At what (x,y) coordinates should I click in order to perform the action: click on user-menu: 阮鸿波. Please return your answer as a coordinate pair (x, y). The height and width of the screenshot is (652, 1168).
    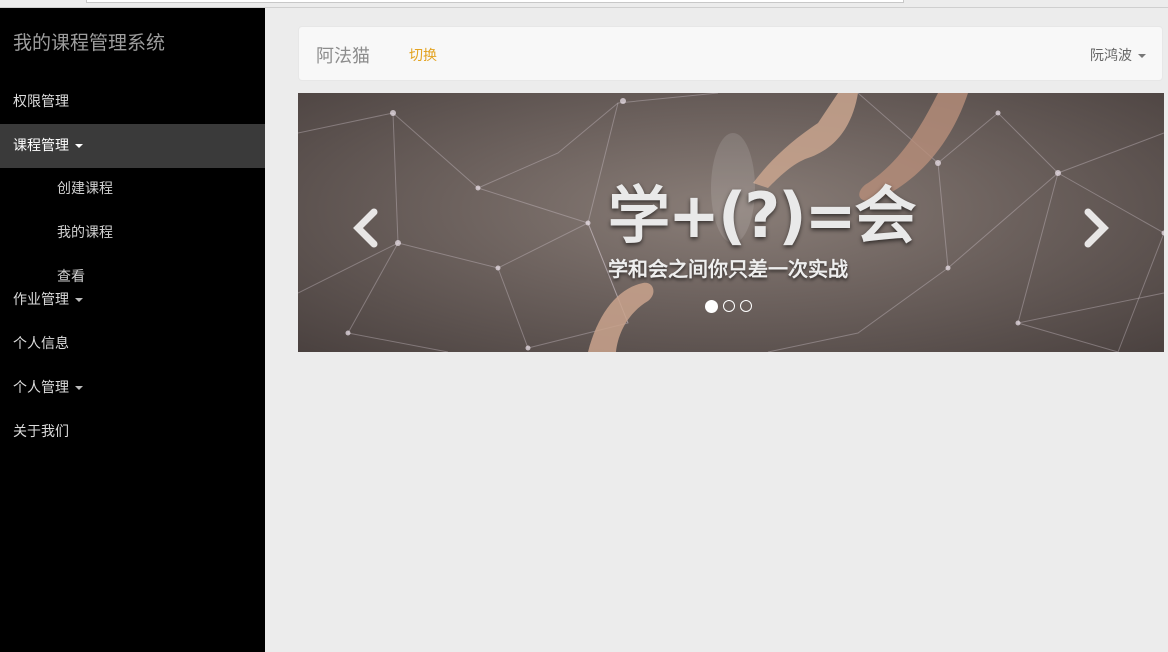
    Looking at the image, I should click on (1118, 55).